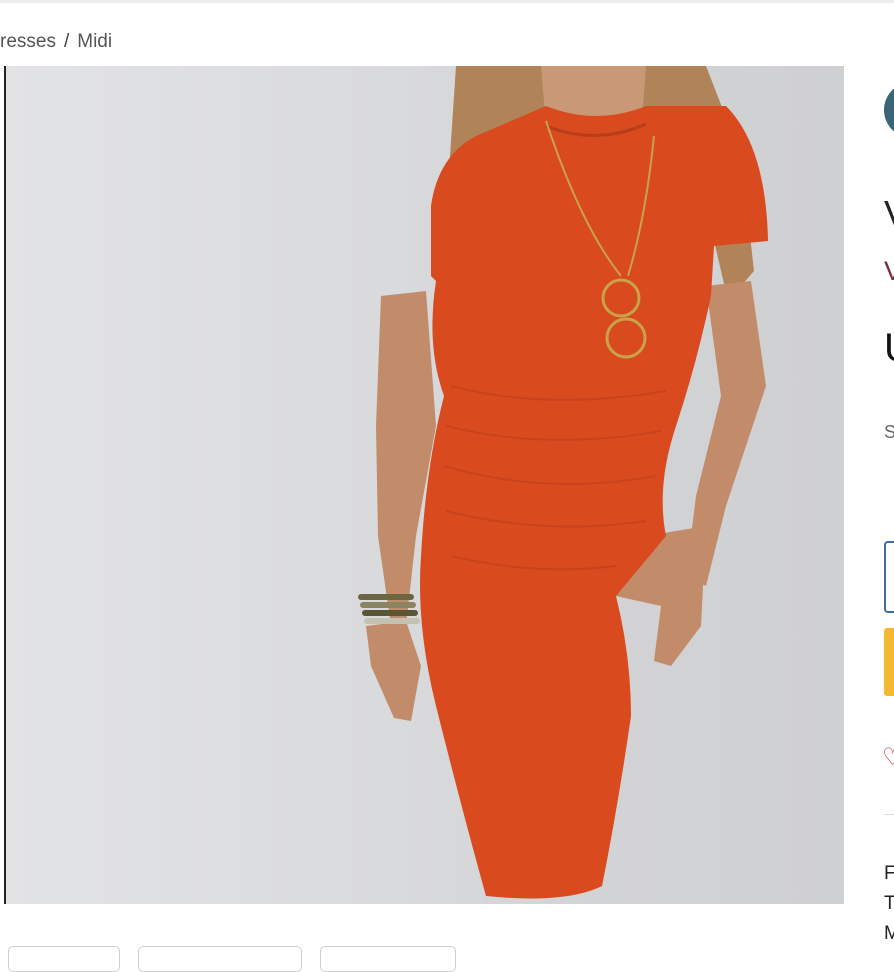 The height and width of the screenshot is (972, 894). Describe the element at coordinates (889, 432) in the screenshot. I see `size-label: S` at that location.